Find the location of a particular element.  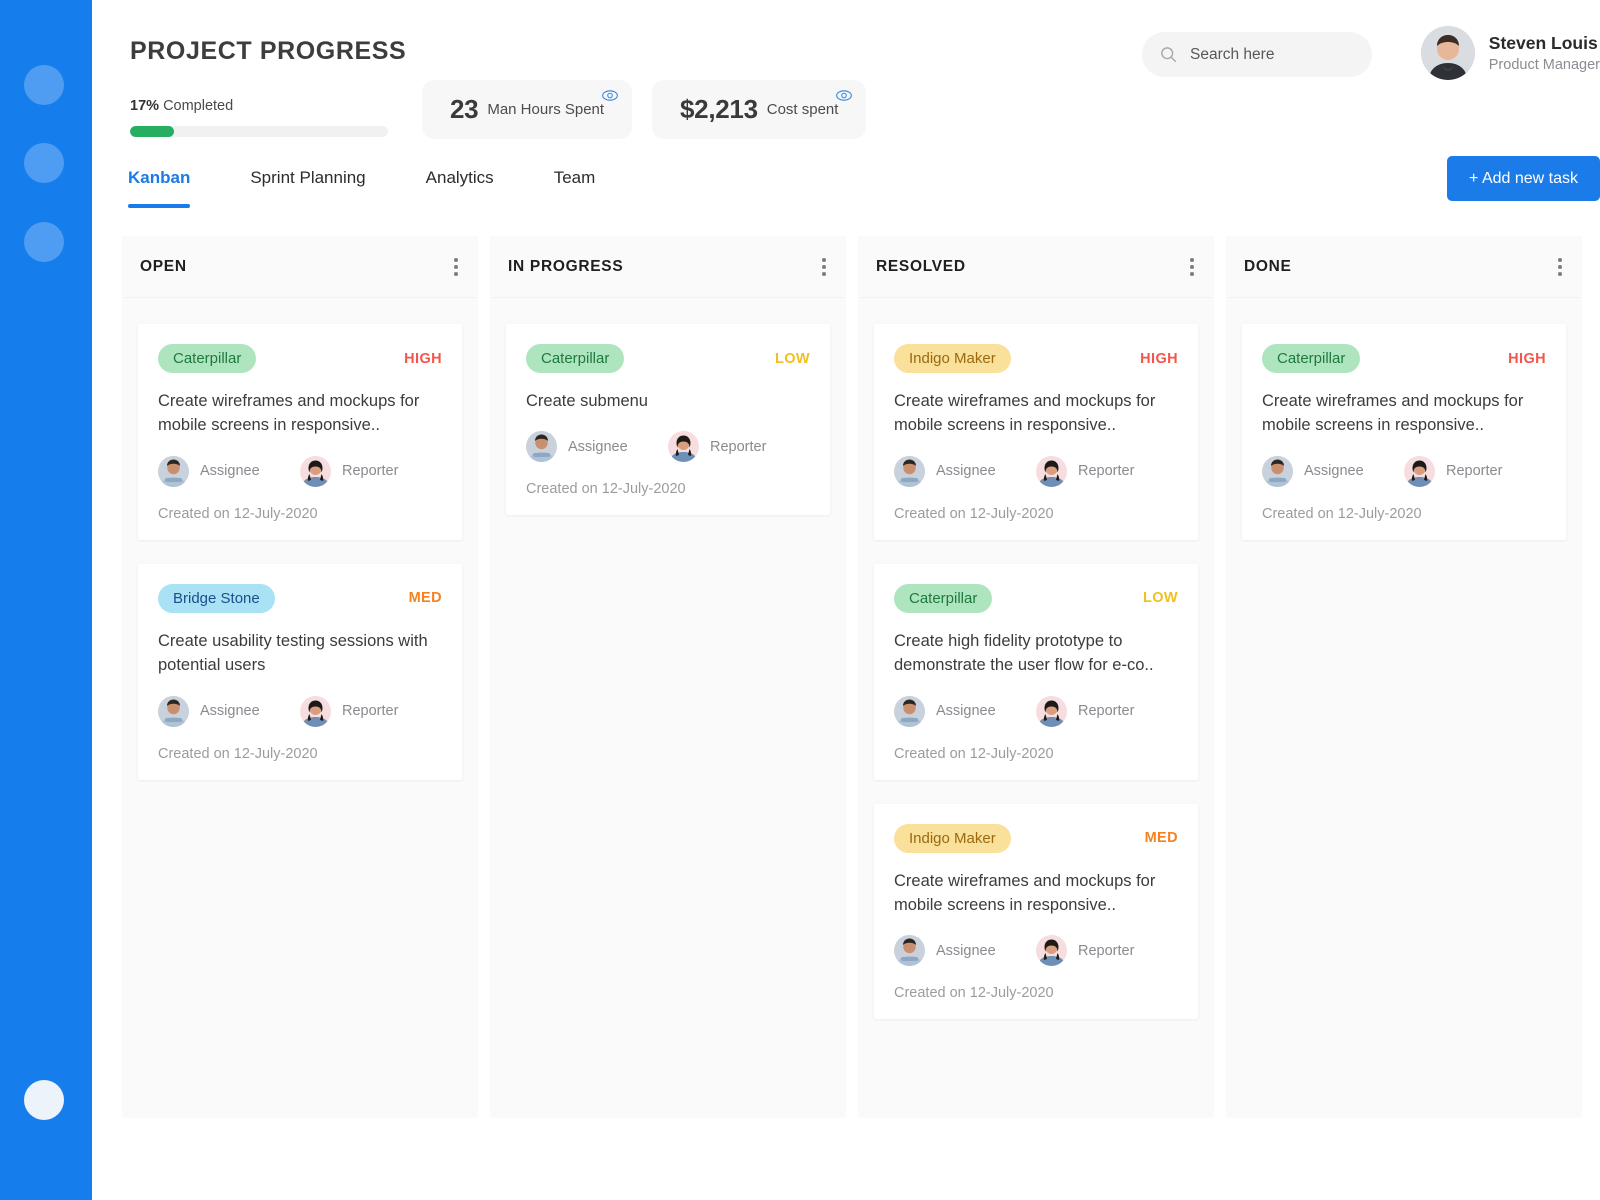

search-box is located at coordinates (1257, 54).